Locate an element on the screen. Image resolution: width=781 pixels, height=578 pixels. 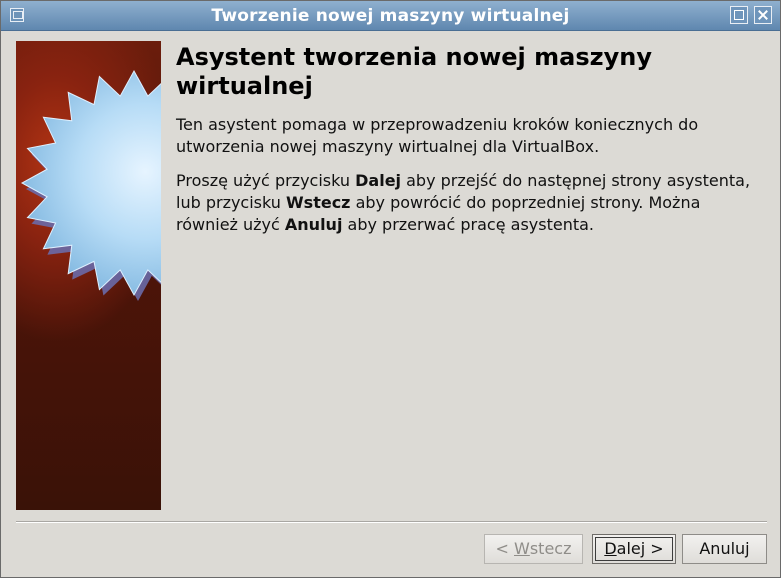
title-bar: Tworzenie nowej maszyny wirtualnej is located at coordinates (390, 16).